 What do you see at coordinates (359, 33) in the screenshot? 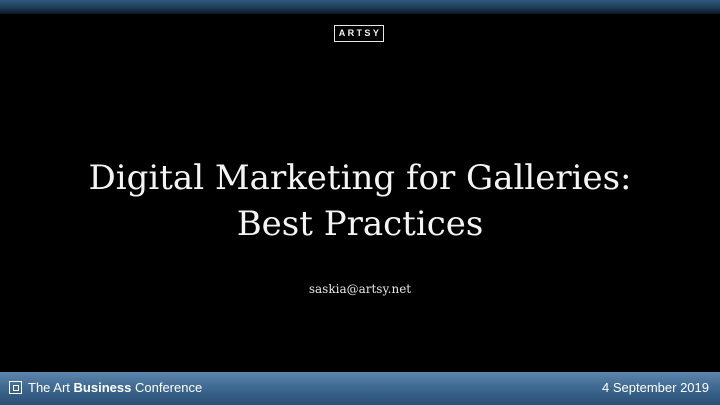
I see `artsy-logo: ARTSY` at bounding box center [359, 33].